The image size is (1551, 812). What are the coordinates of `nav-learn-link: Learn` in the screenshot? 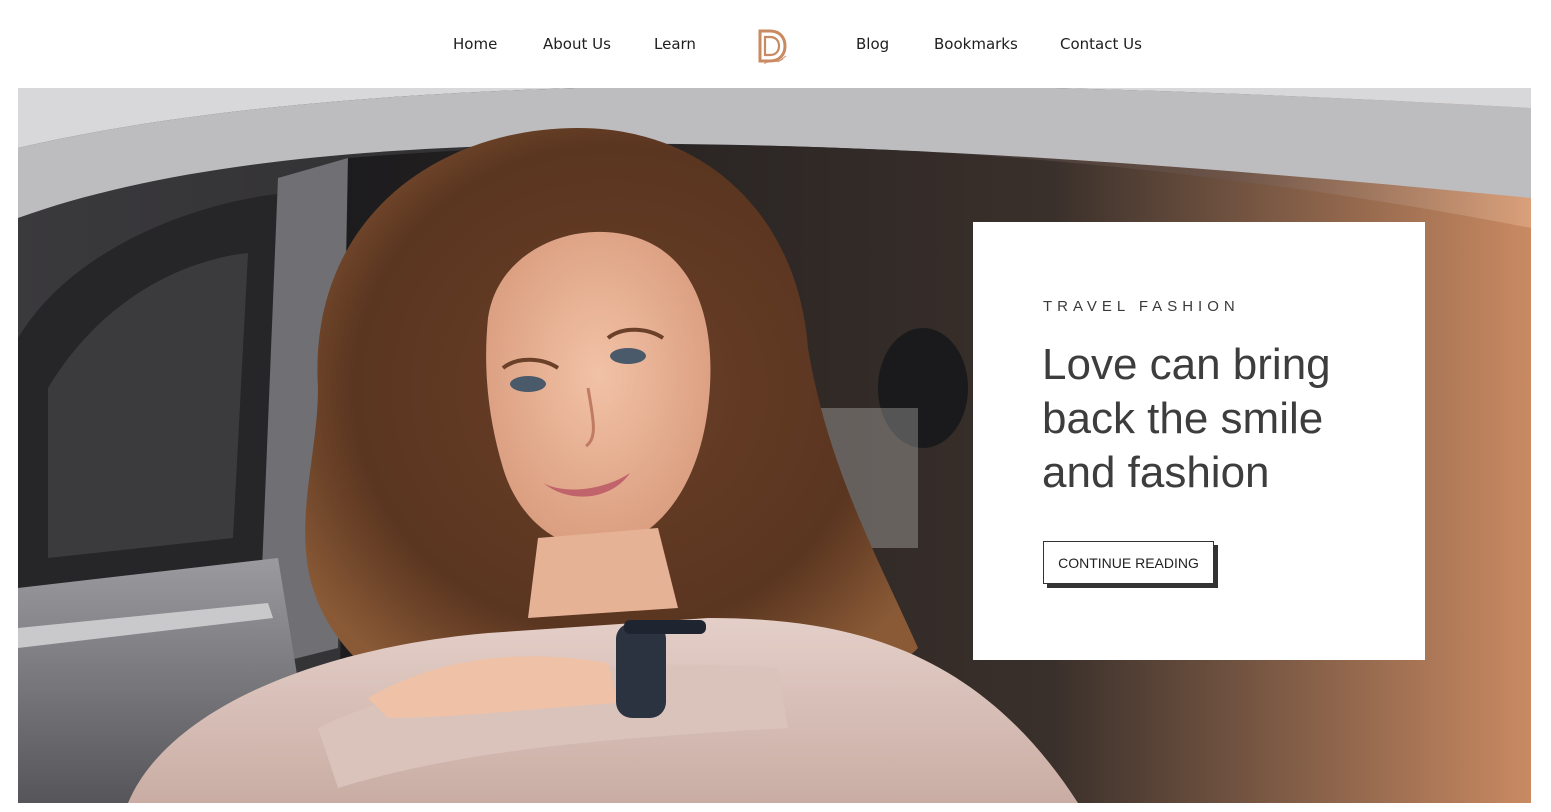 It's located at (675, 44).